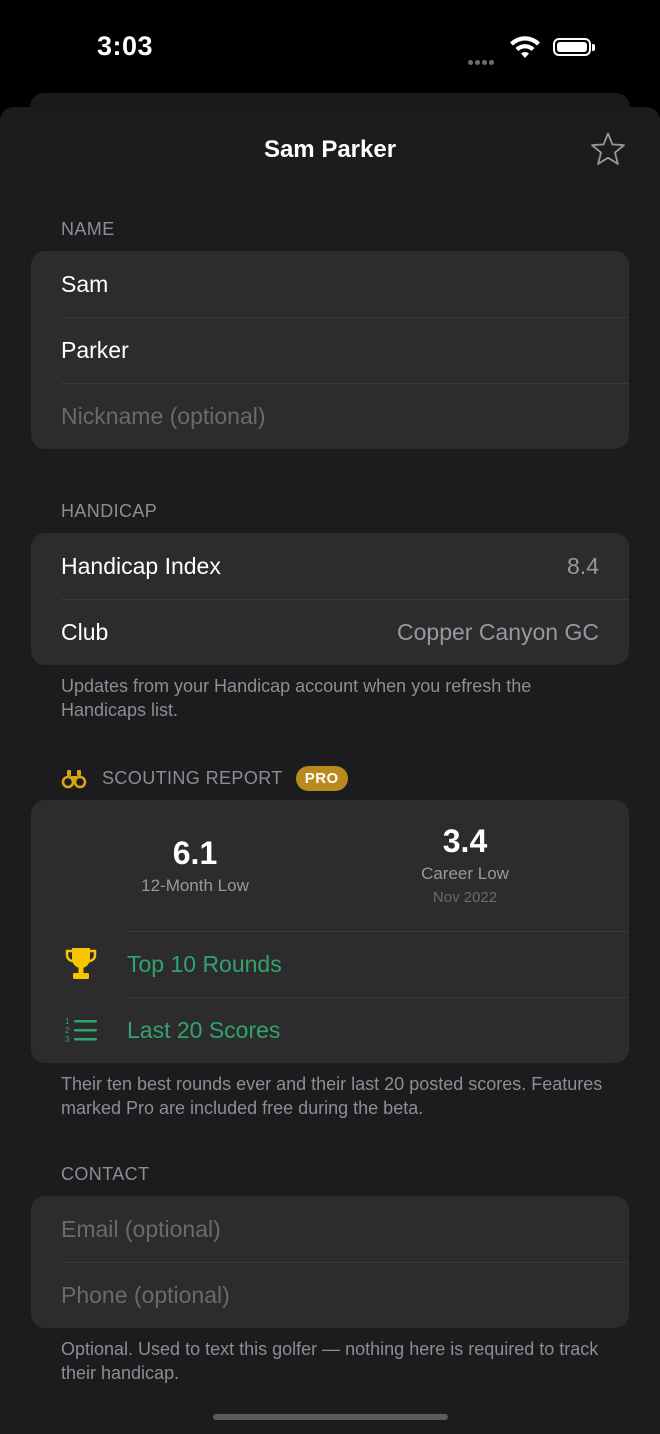 The width and height of the screenshot is (660, 1434). What do you see at coordinates (67, 1021) in the screenshot?
I see `svg-text: 1` at bounding box center [67, 1021].